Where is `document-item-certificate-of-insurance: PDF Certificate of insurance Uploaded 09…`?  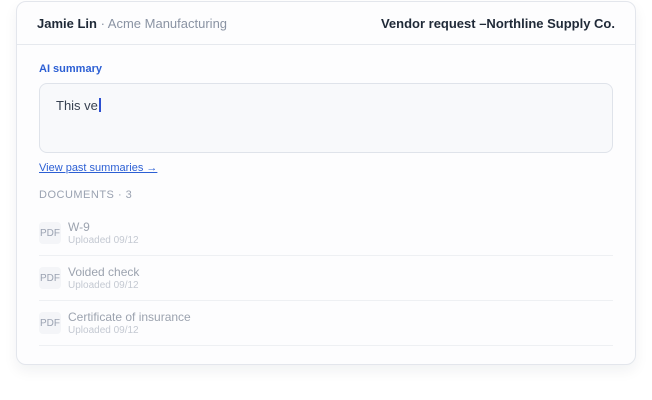 document-item-certificate-of-insurance: PDF Certificate of insurance Uploaded 09… is located at coordinates (326, 323).